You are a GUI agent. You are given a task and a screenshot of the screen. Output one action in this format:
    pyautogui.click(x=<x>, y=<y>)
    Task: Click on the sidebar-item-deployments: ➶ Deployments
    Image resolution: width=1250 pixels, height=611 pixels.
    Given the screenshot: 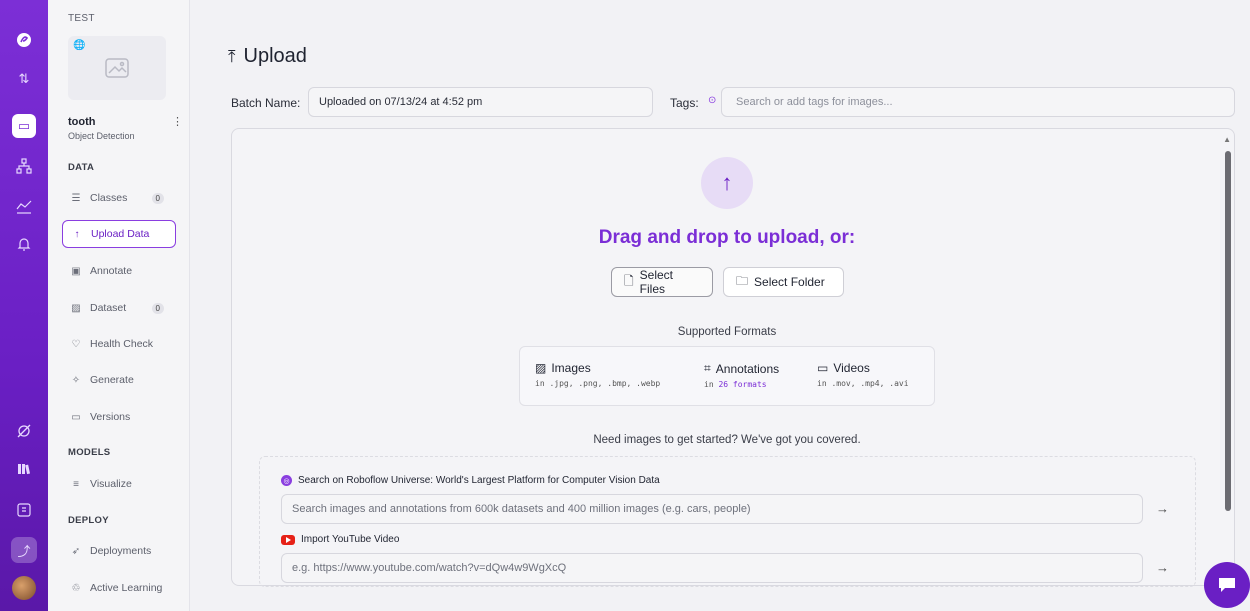 What is the action you would take?
    pyautogui.click(x=119, y=551)
    